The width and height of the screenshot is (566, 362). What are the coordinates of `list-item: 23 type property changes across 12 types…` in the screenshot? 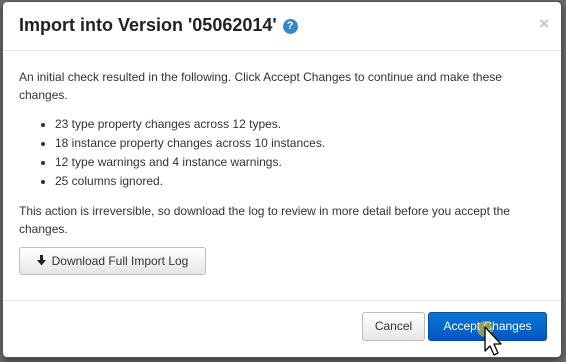 It's located at (303, 124).